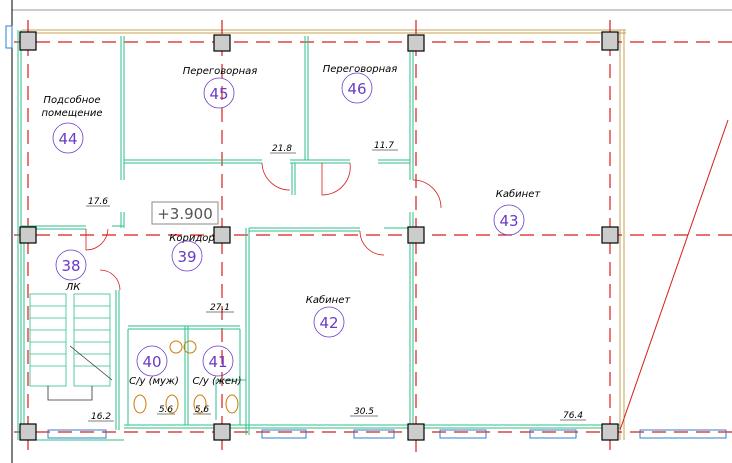 This screenshot has width=732, height=463. I want to click on room-38-name: ЛК, so click(73, 287).